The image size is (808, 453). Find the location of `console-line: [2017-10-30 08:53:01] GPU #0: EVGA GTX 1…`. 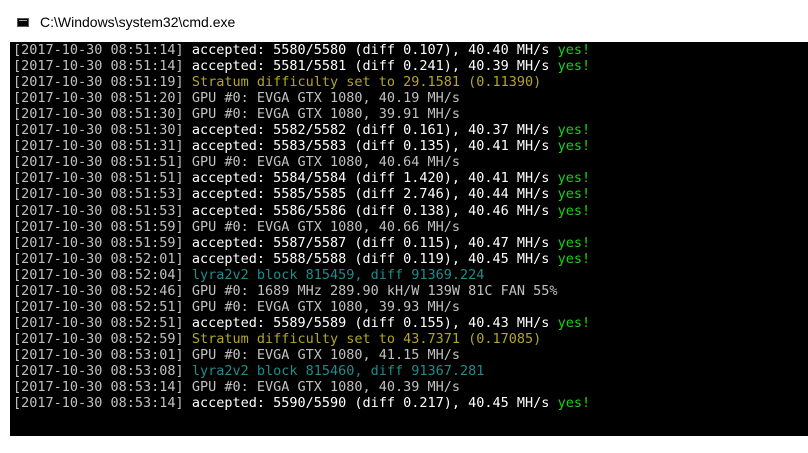

console-line: [2017-10-30 08:53:01] GPU #0: EVGA GTX 1… is located at coordinates (236, 355).